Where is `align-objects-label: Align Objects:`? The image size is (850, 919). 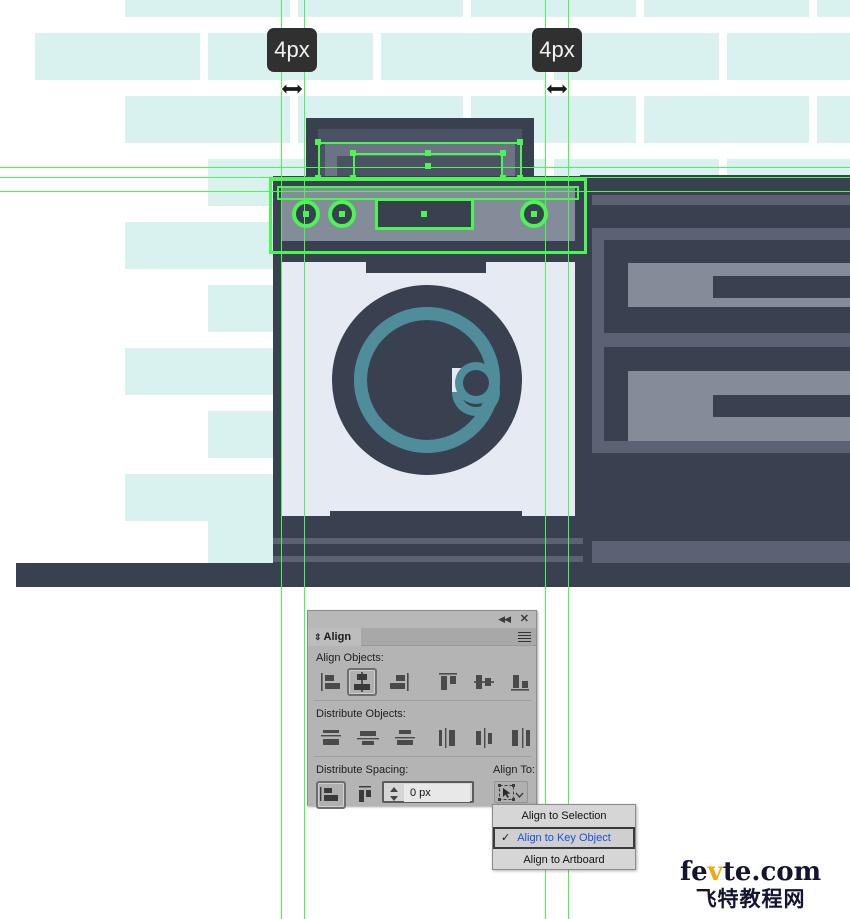
align-objects-label: Align Objects: is located at coordinates (350, 658).